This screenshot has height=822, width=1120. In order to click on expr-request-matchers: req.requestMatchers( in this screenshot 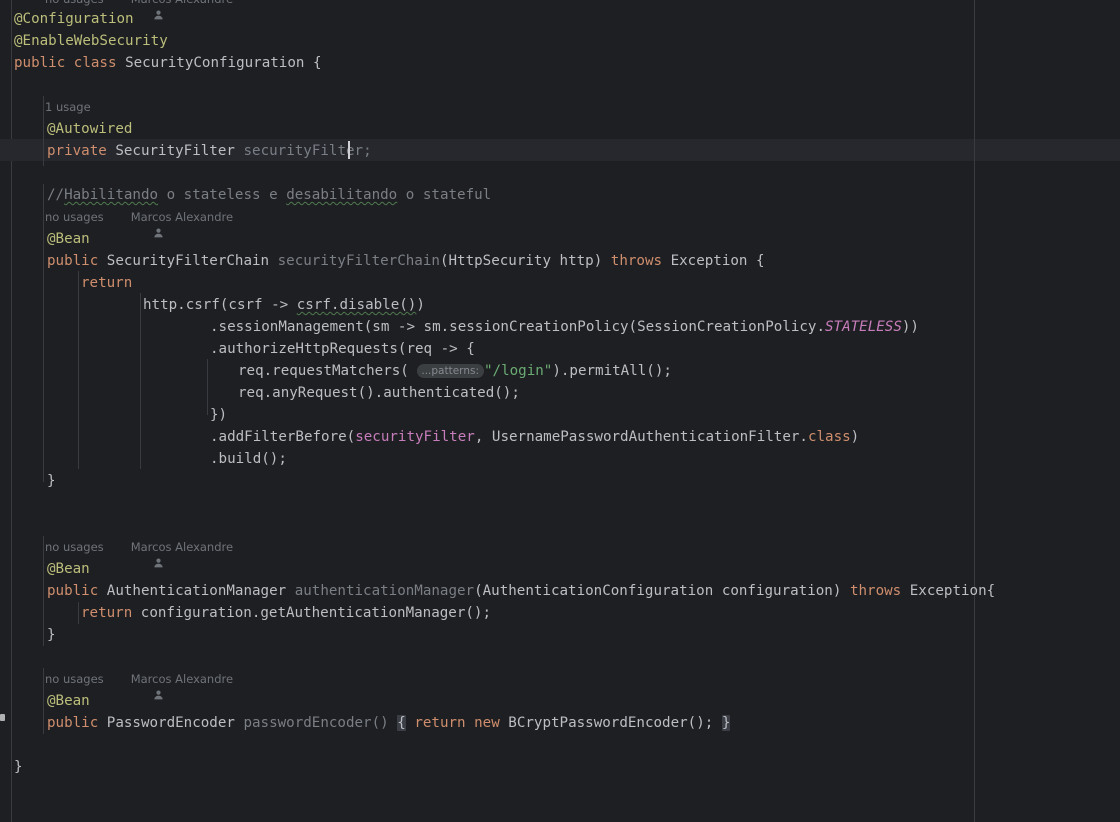, I will do `click(328, 371)`.